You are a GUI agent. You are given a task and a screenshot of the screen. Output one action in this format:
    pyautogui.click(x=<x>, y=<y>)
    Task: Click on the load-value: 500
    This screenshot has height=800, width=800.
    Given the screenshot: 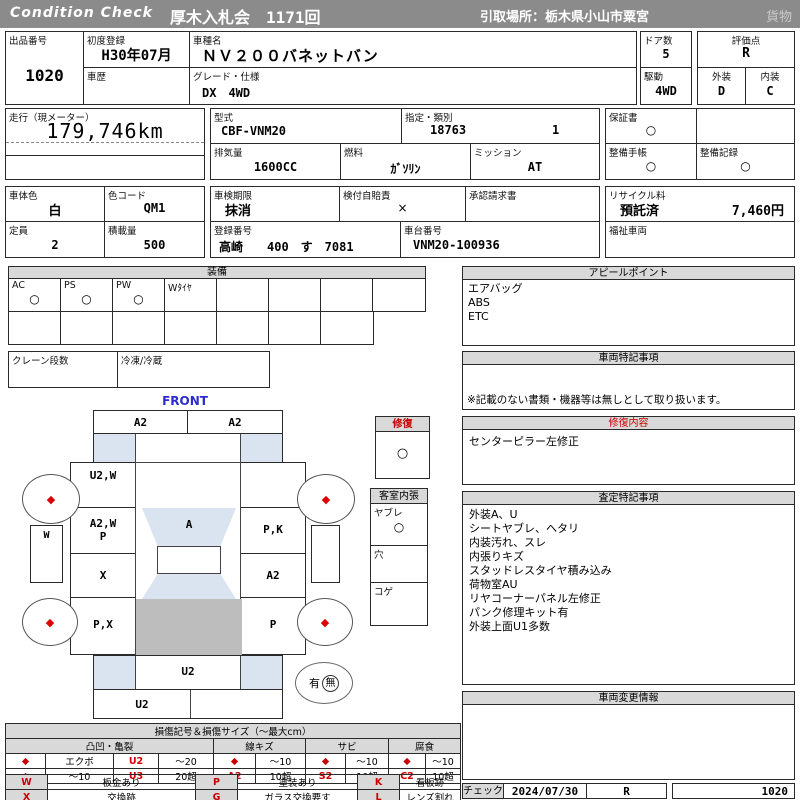 What is the action you would take?
    pyautogui.click(x=154, y=245)
    